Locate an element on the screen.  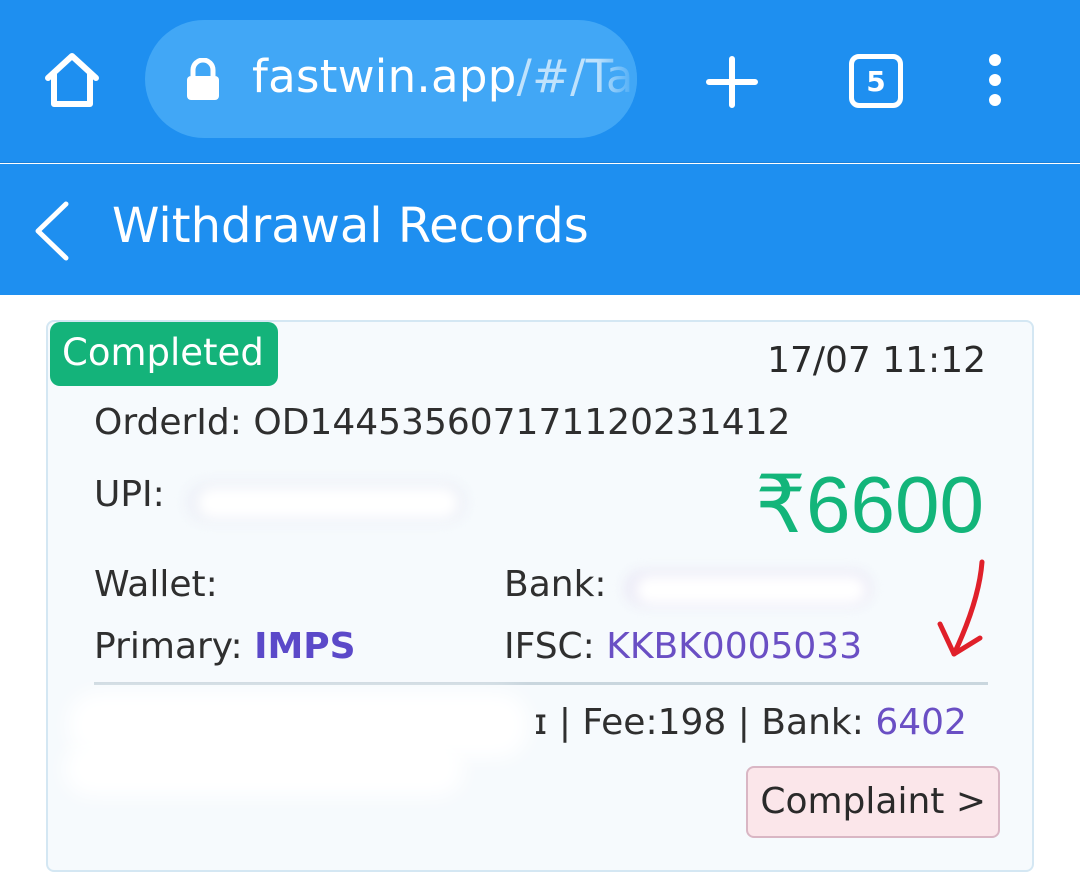
complaint-button: Complaint > is located at coordinates (873, 802).